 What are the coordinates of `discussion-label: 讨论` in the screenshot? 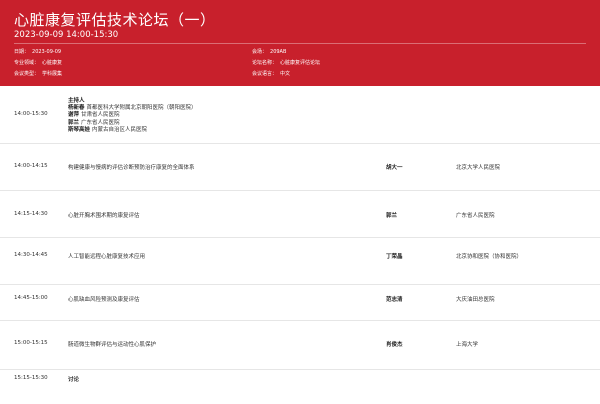 It's located at (74, 380).